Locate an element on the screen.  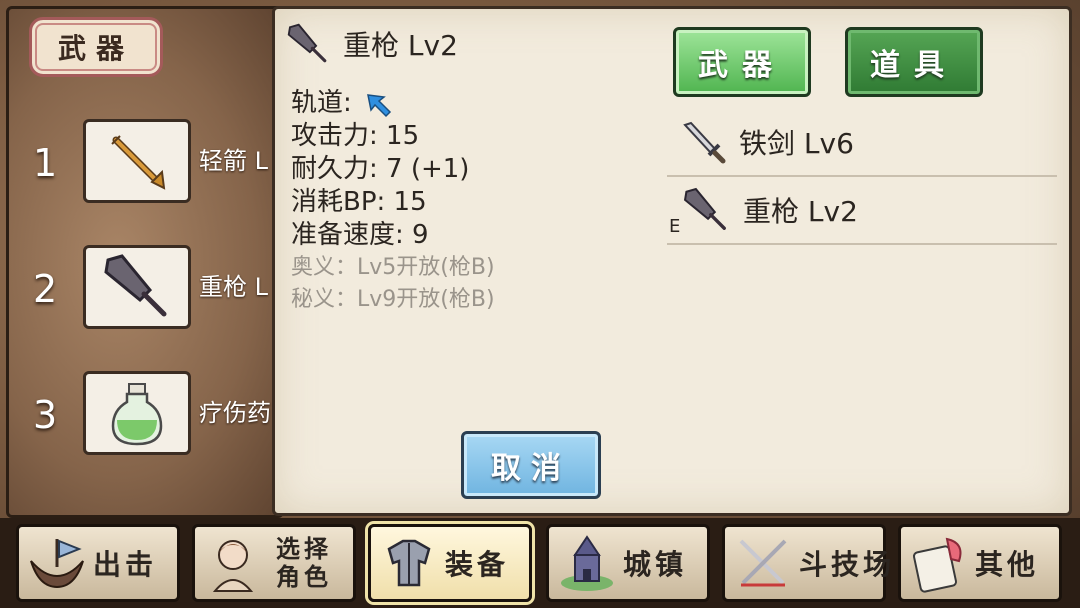
crossed-swords-icon is located at coordinates (763, 563).